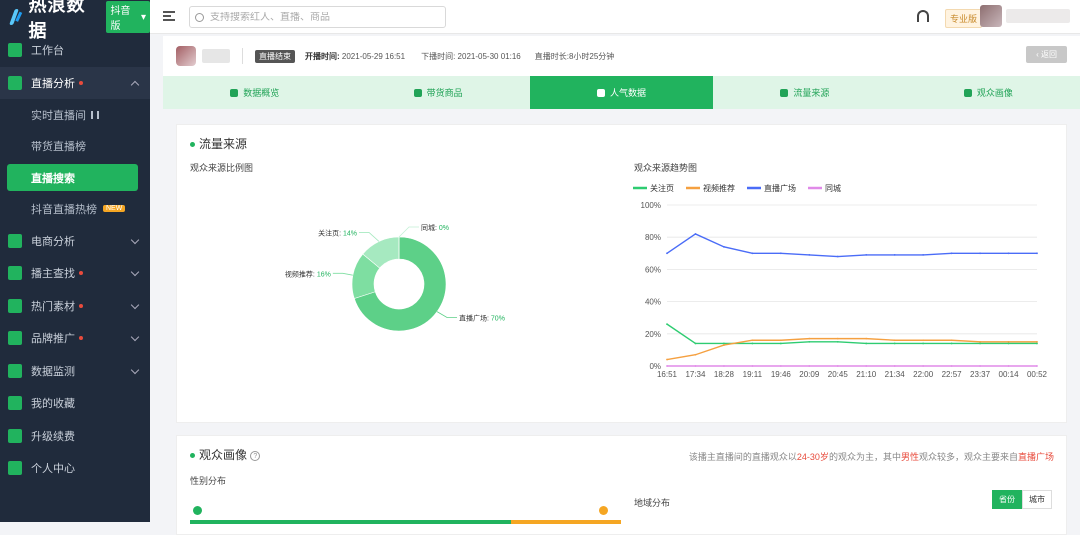 This screenshot has height=535, width=1080. I want to click on pie-label-value: 70%, so click(498, 319).